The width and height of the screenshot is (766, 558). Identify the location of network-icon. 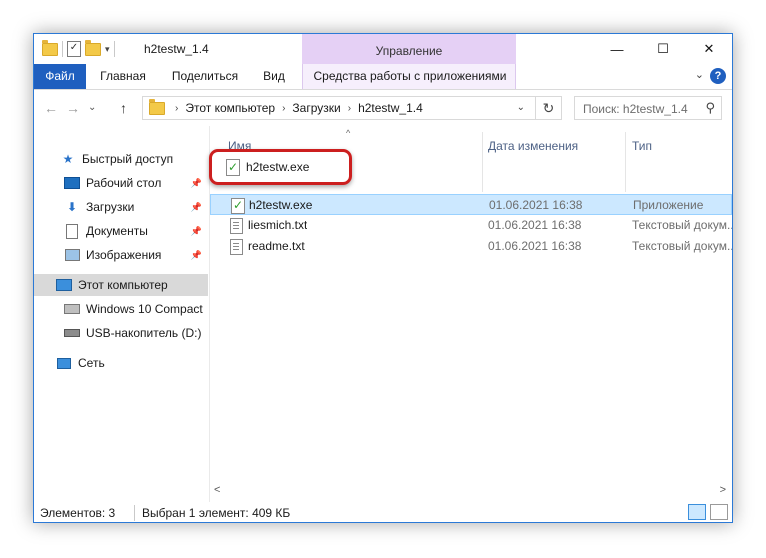
(64, 363).